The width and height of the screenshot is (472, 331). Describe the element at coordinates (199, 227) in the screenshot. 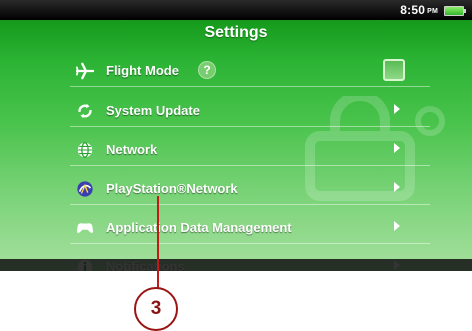

I see `menu-item-label: Application Data Management` at that location.